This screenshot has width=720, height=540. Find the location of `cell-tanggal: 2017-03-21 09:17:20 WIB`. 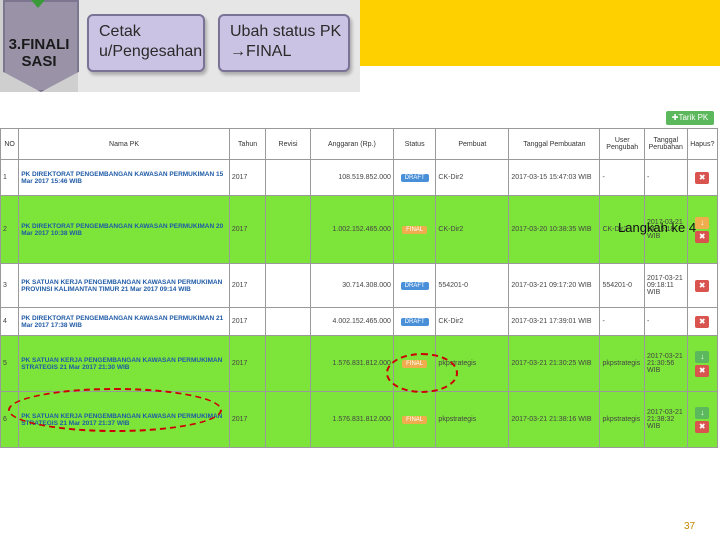

cell-tanggal: 2017-03-21 09:17:20 WIB is located at coordinates (554, 285).